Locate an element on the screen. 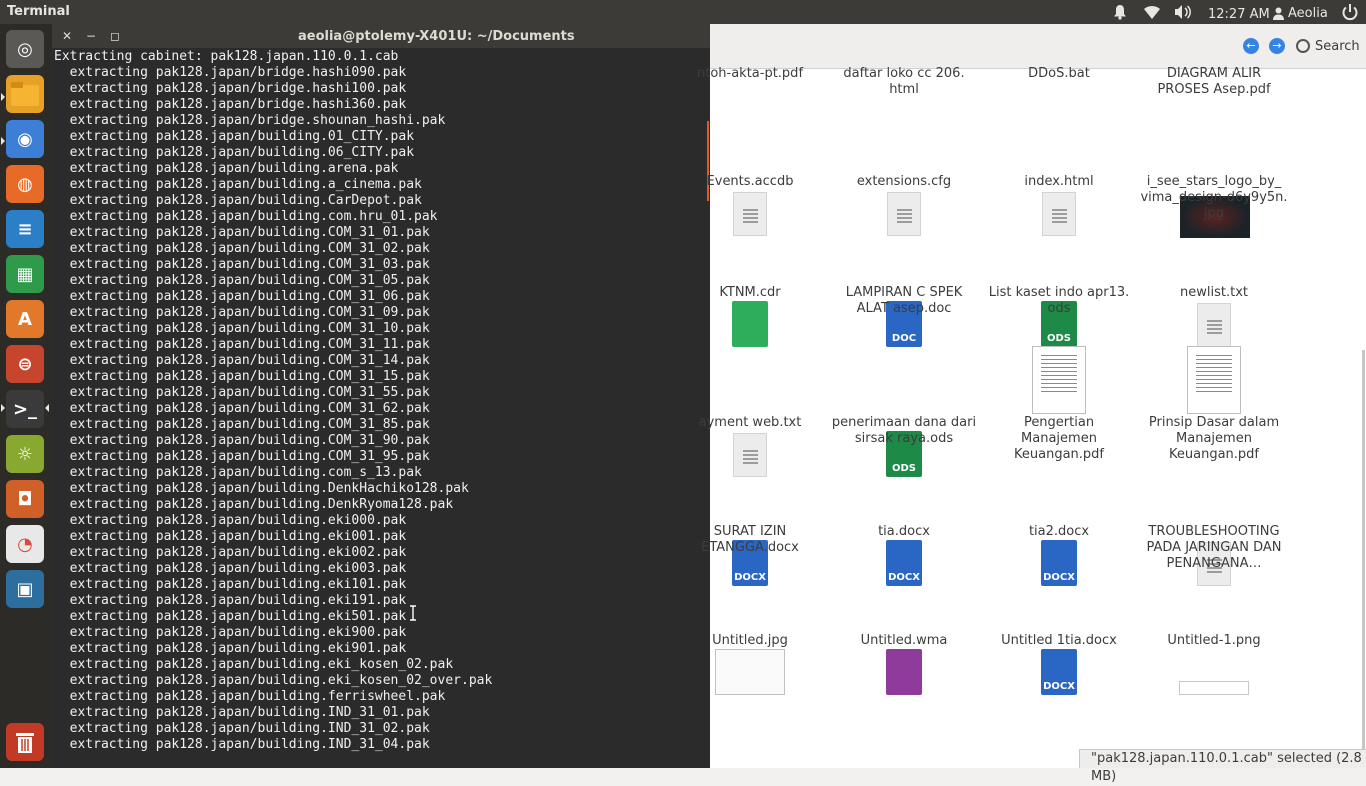 The height and width of the screenshot is (786, 1366). minimize-icon: − is located at coordinates (91, 36).